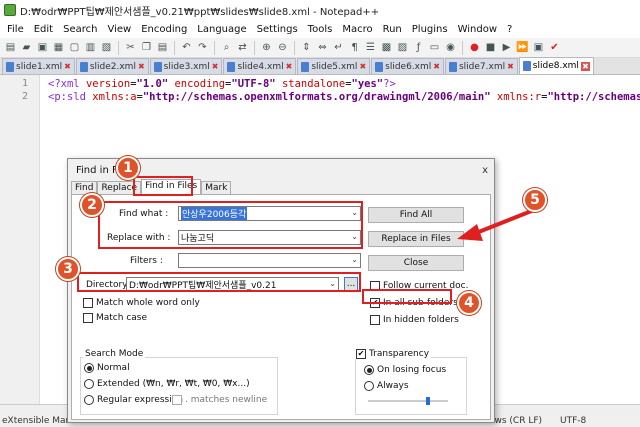 This screenshot has width=640, height=427. What do you see at coordinates (277, 29) in the screenshot?
I see `menu-settings: Settings` at bounding box center [277, 29].